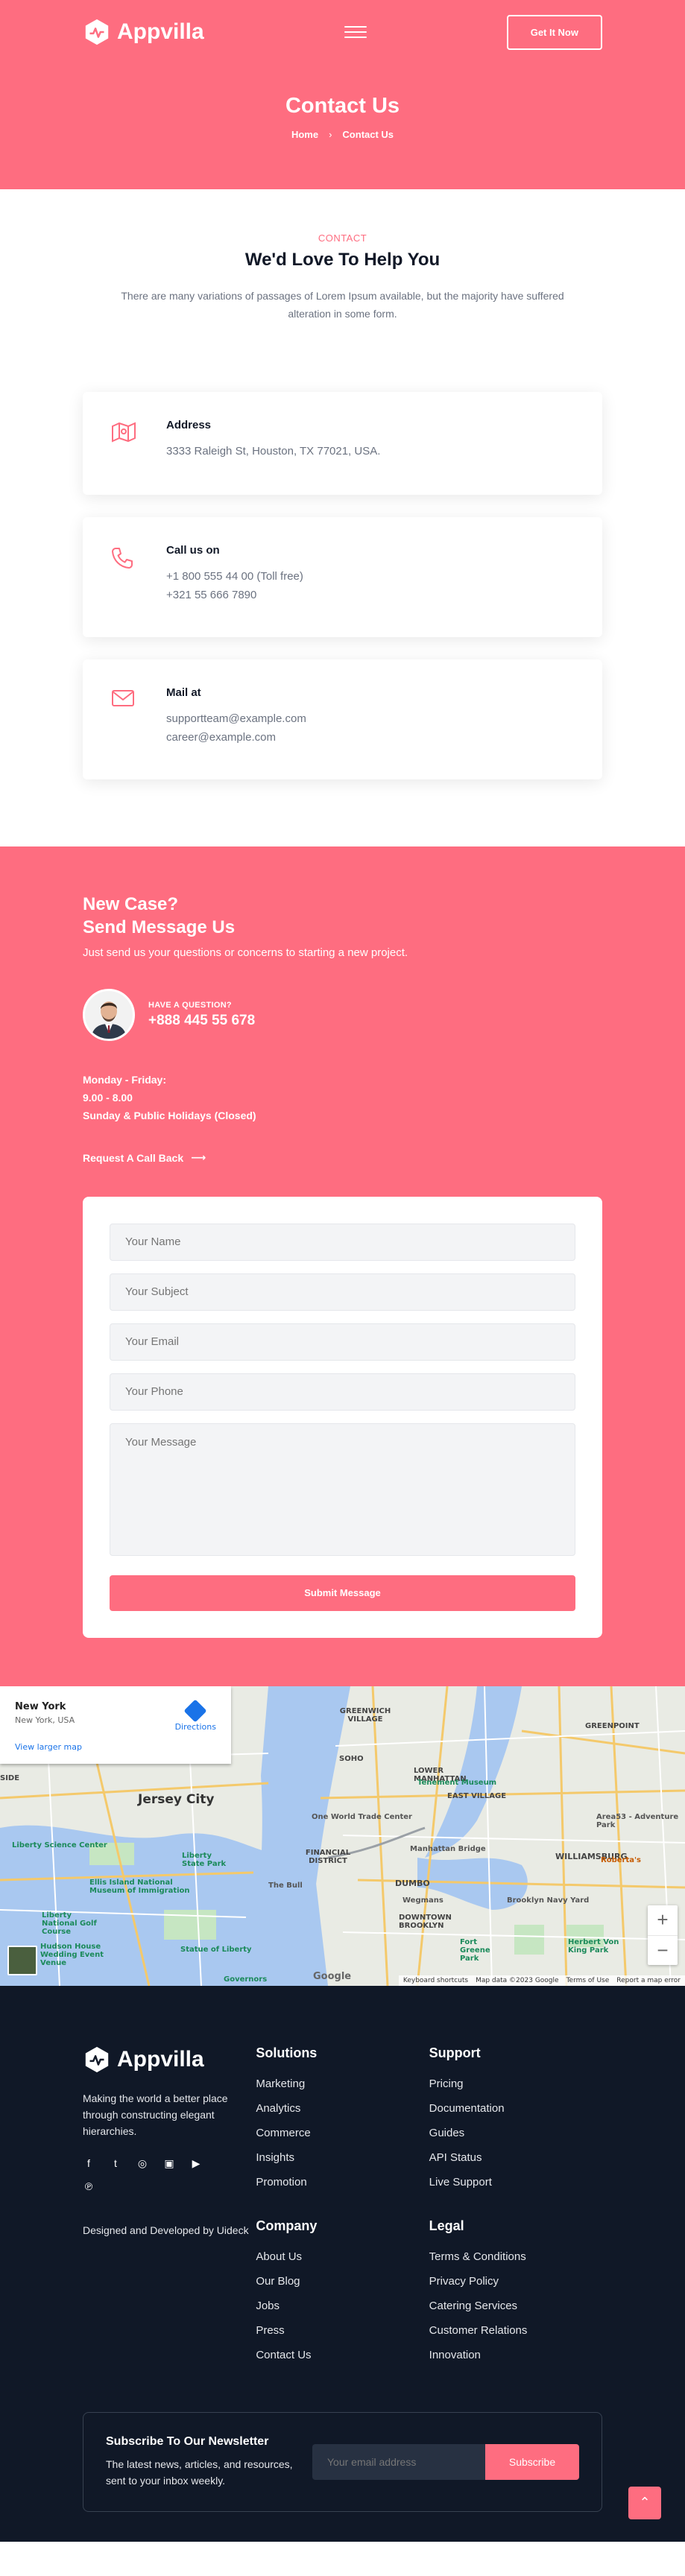 The height and width of the screenshot is (2576, 685). What do you see at coordinates (109, 1015) in the screenshot?
I see `avatar` at bounding box center [109, 1015].